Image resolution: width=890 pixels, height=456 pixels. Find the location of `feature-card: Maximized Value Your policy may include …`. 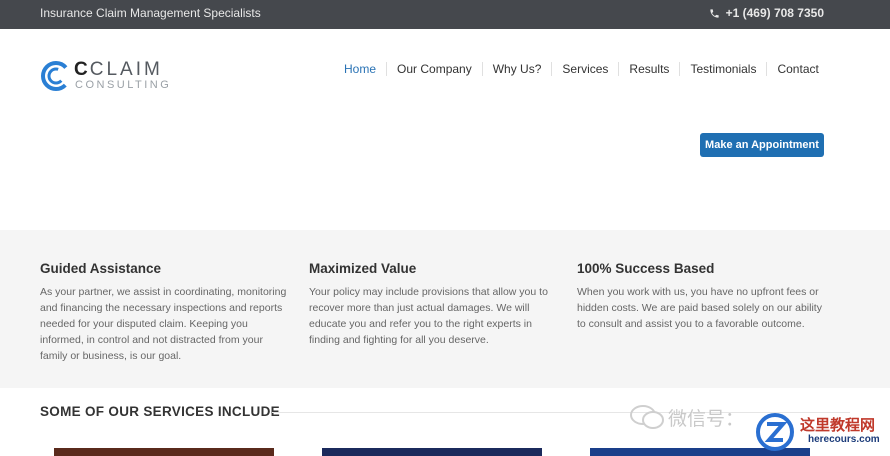

feature-card: Maximized Value Your policy may include … is located at coordinates (434, 304).